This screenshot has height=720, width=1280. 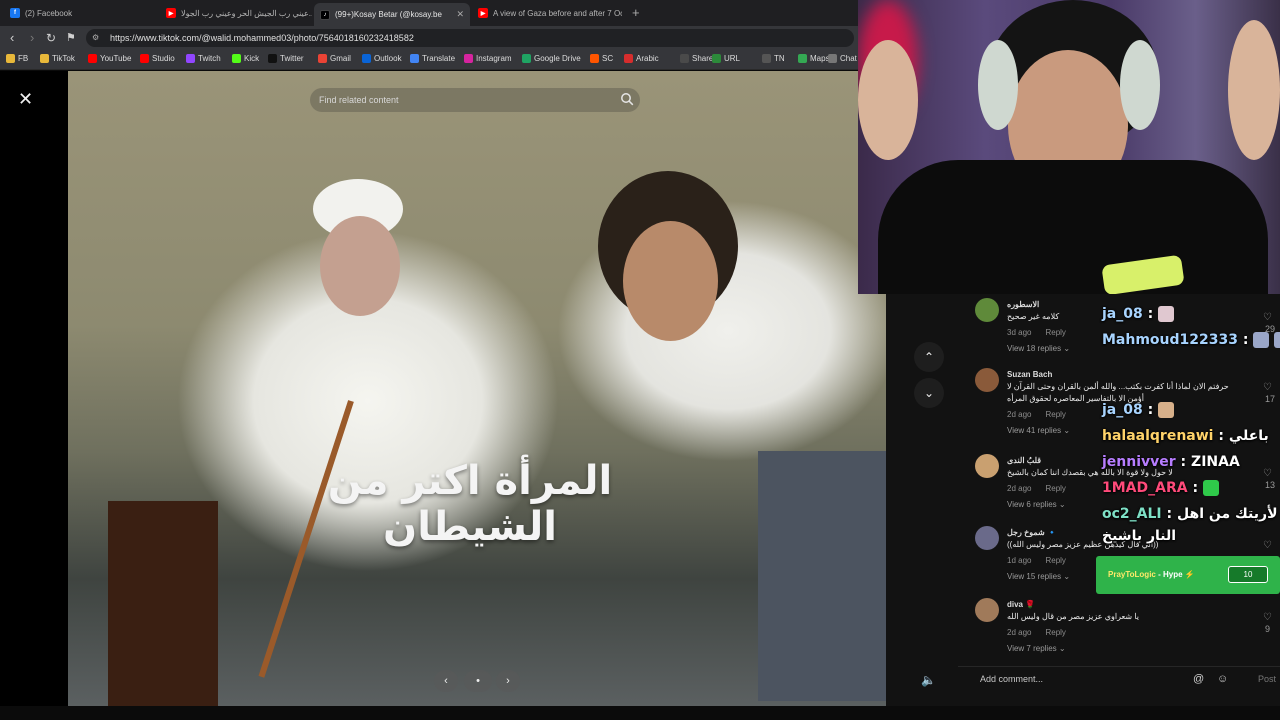 I want to click on comment-meta: 1d ago Reply, so click(x=1036, y=560).